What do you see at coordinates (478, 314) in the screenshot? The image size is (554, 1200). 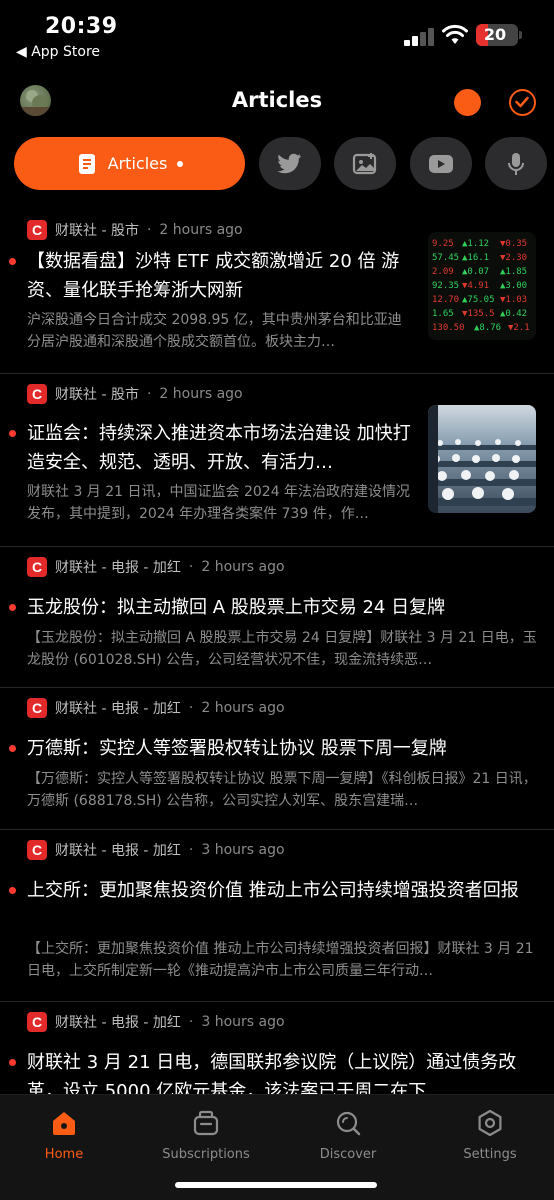 I see `svg-text: ▼135.5` at bounding box center [478, 314].